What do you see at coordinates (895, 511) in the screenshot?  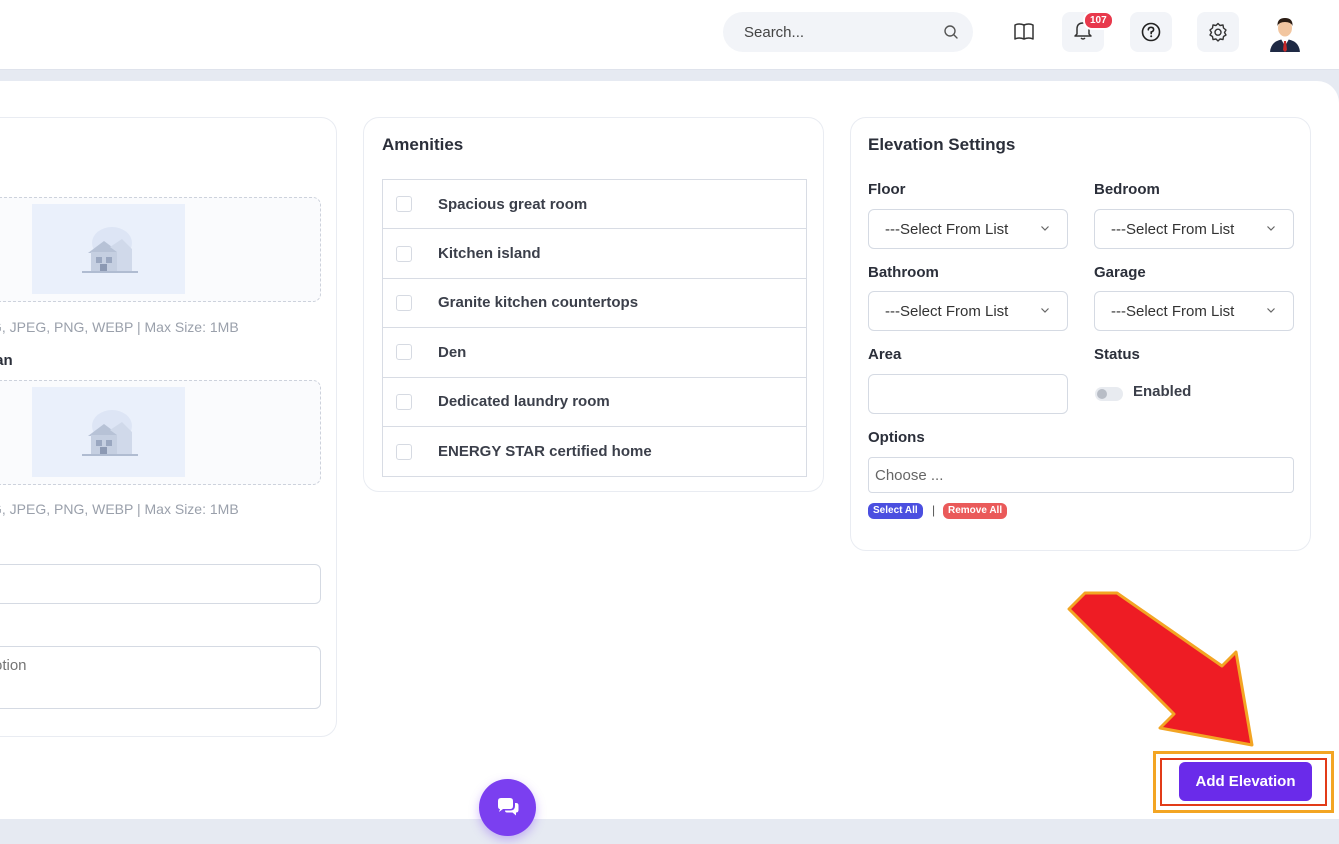 I see `select-all-button: Select All` at bounding box center [895, 511].